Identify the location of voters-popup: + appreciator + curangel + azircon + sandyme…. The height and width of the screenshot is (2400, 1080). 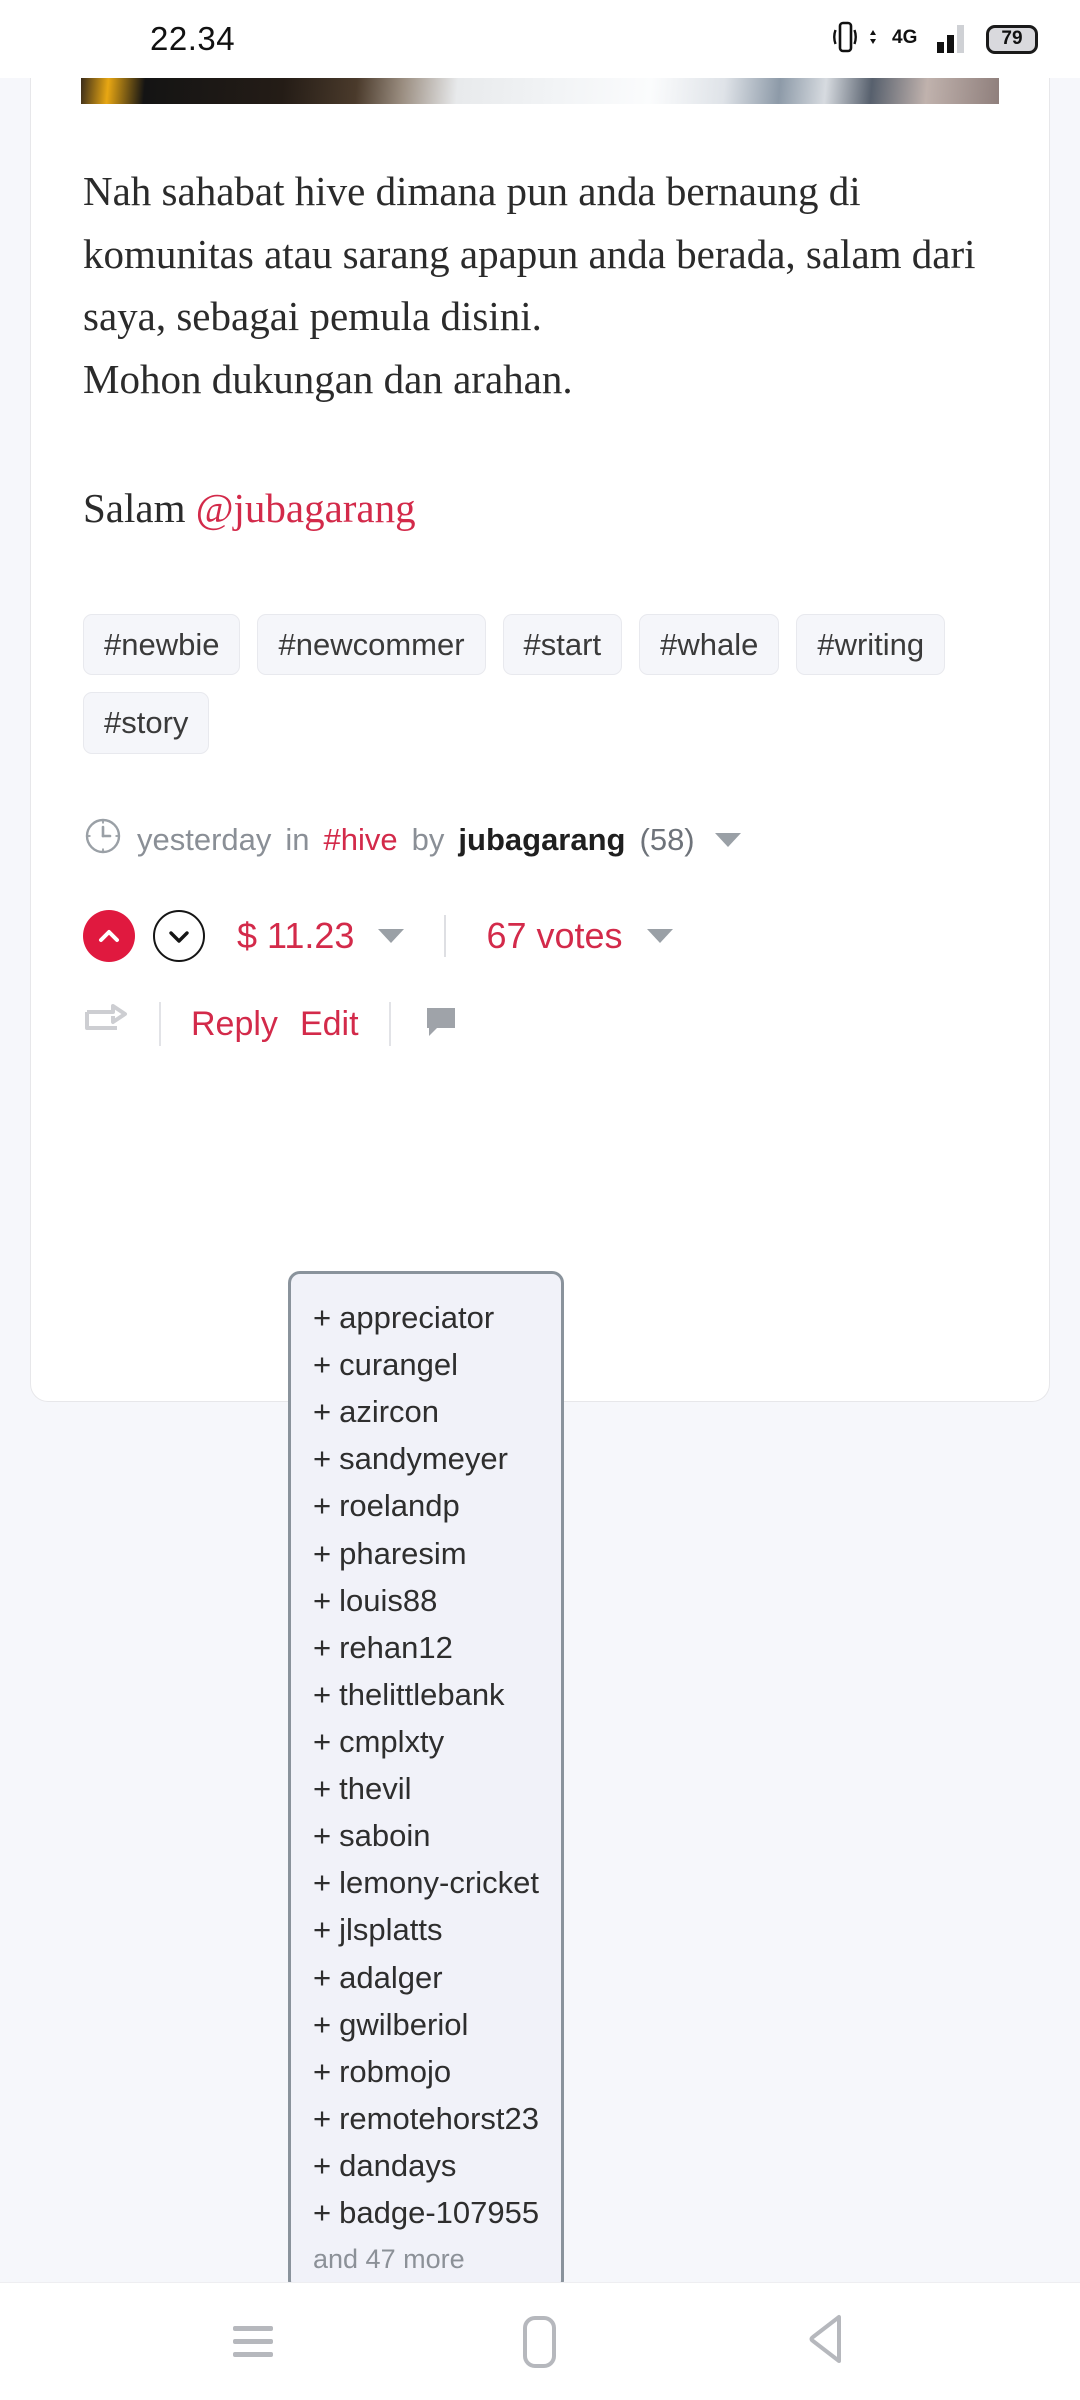
(426, 1776).